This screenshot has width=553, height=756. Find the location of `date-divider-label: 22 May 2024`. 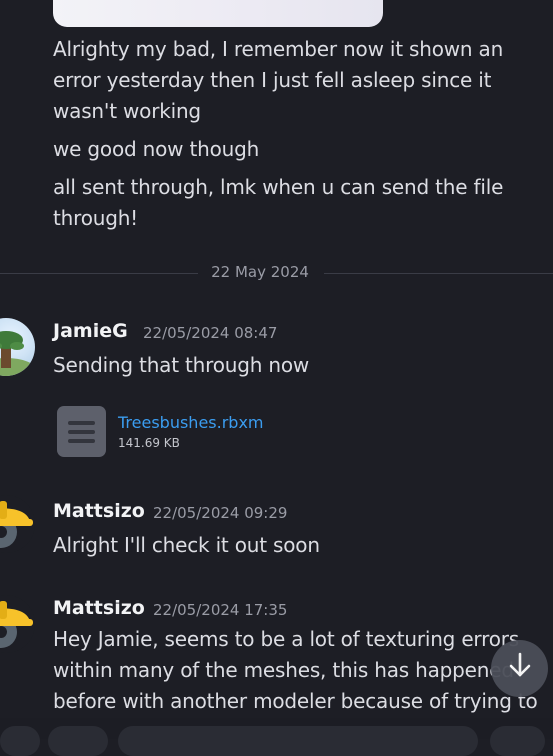

date-divider-label: 22 May 2024 is located at coordinates (260, 272).